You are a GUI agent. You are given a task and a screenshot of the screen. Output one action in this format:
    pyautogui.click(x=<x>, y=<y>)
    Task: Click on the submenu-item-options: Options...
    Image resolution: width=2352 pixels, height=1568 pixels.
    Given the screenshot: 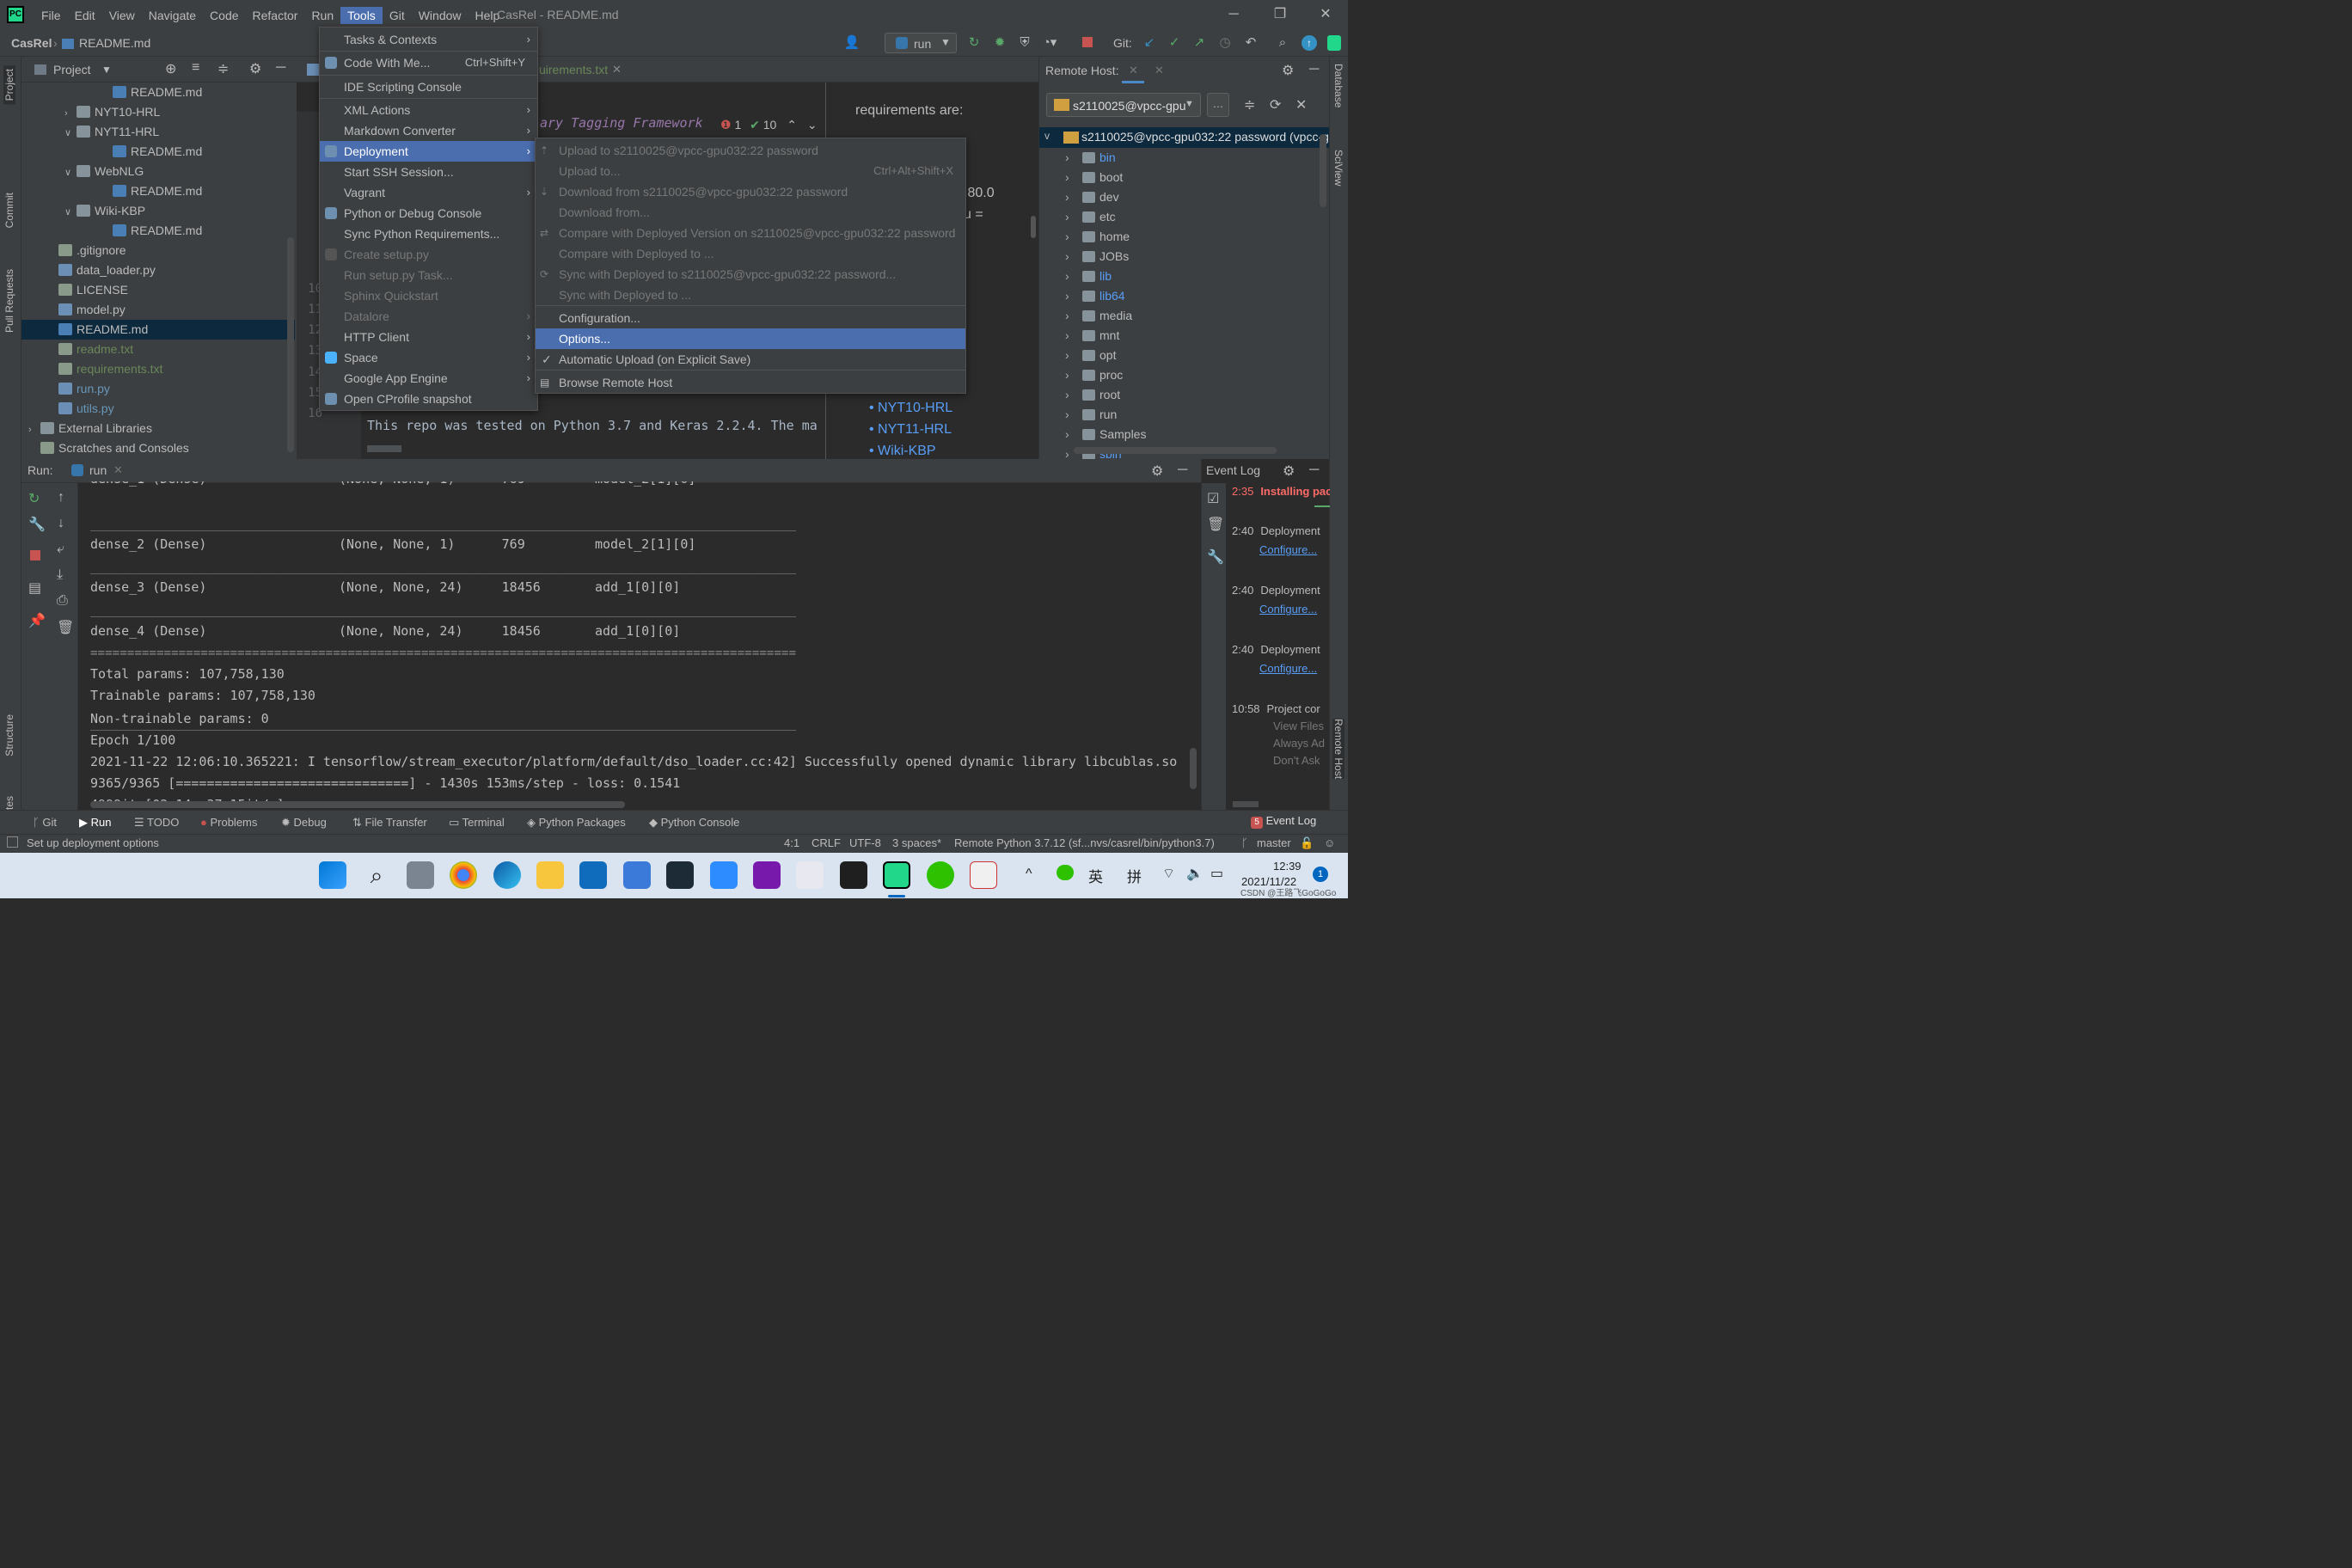 What is the action you would take?
    pyautogui.click(x=750, y=338)
    